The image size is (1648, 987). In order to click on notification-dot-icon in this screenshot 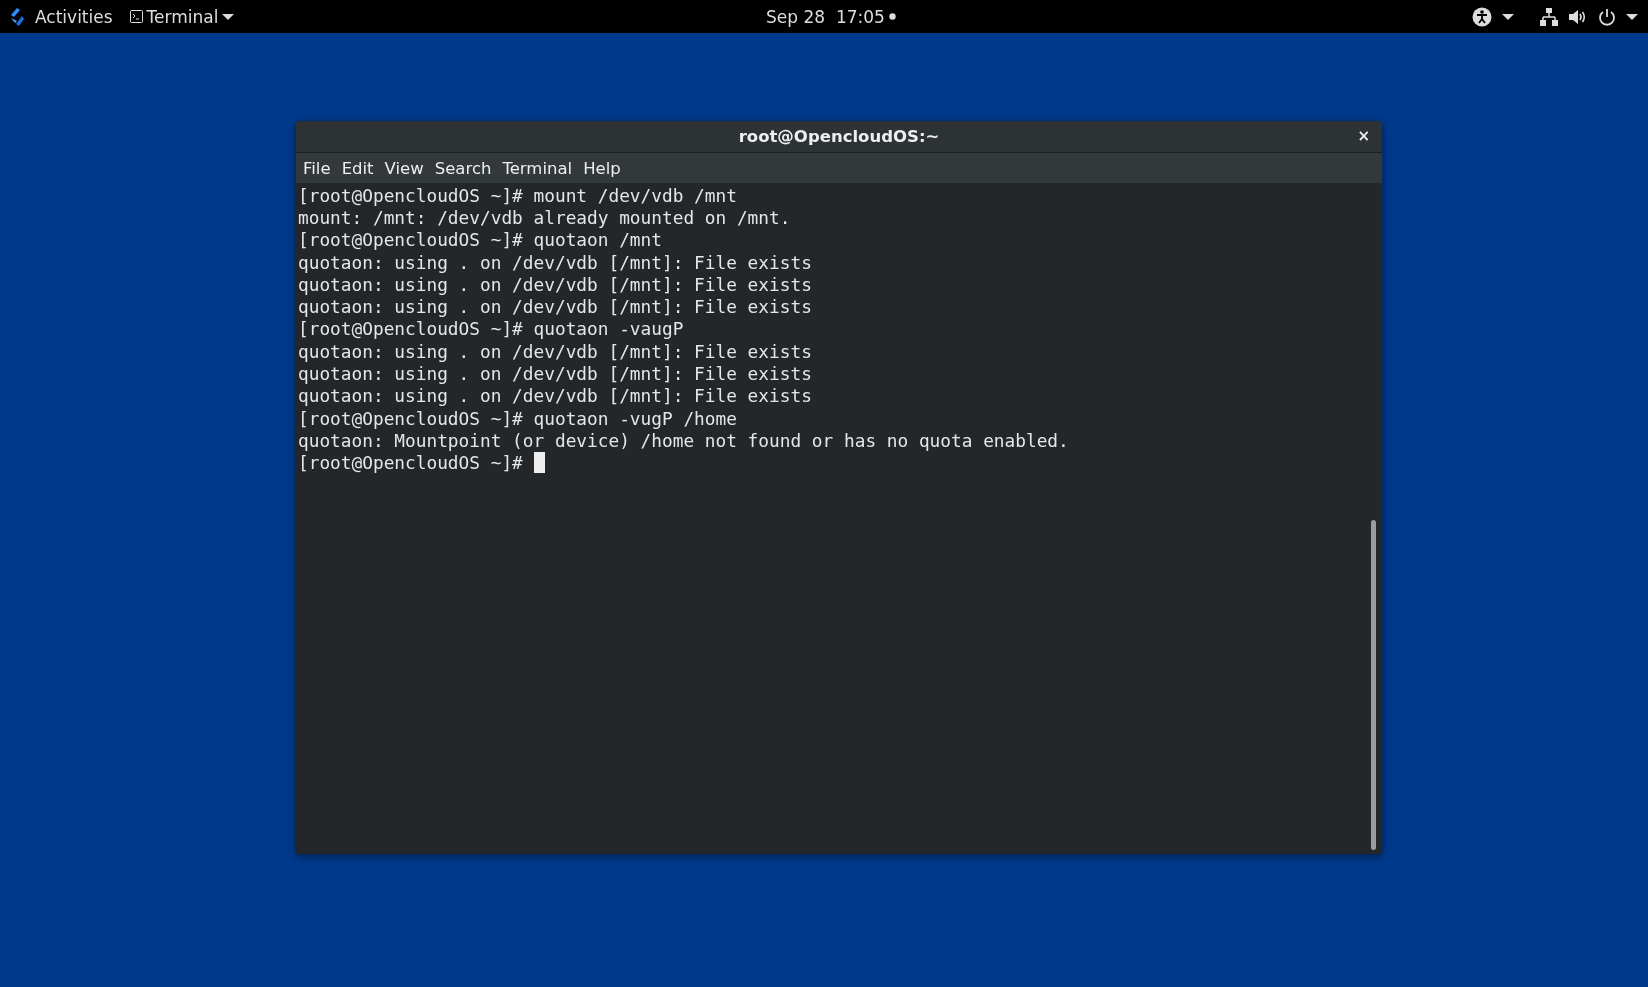, I will do `click(892, 16)`.